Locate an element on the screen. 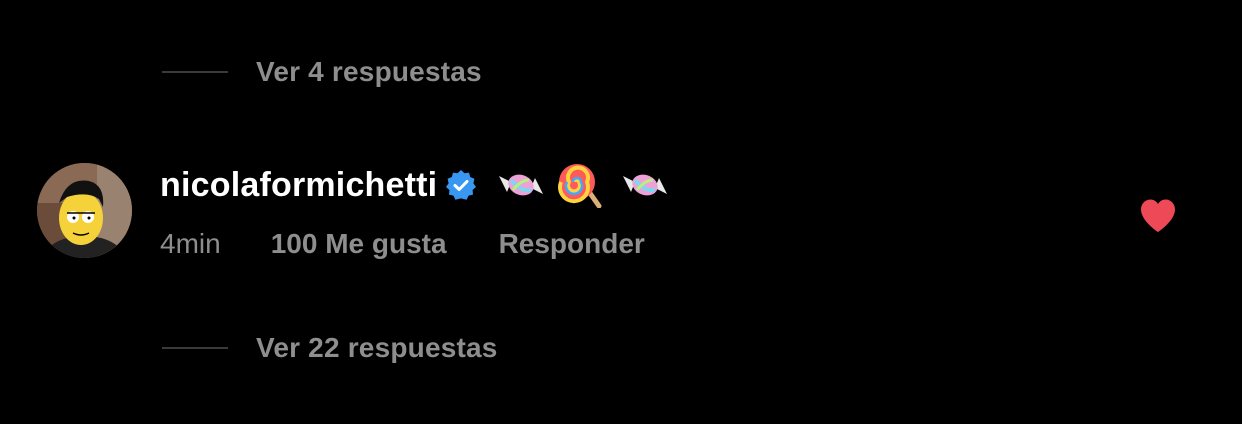 The height and width of the screenshot is (424, 1242). avatar-image is located at coordinates (84, 210).